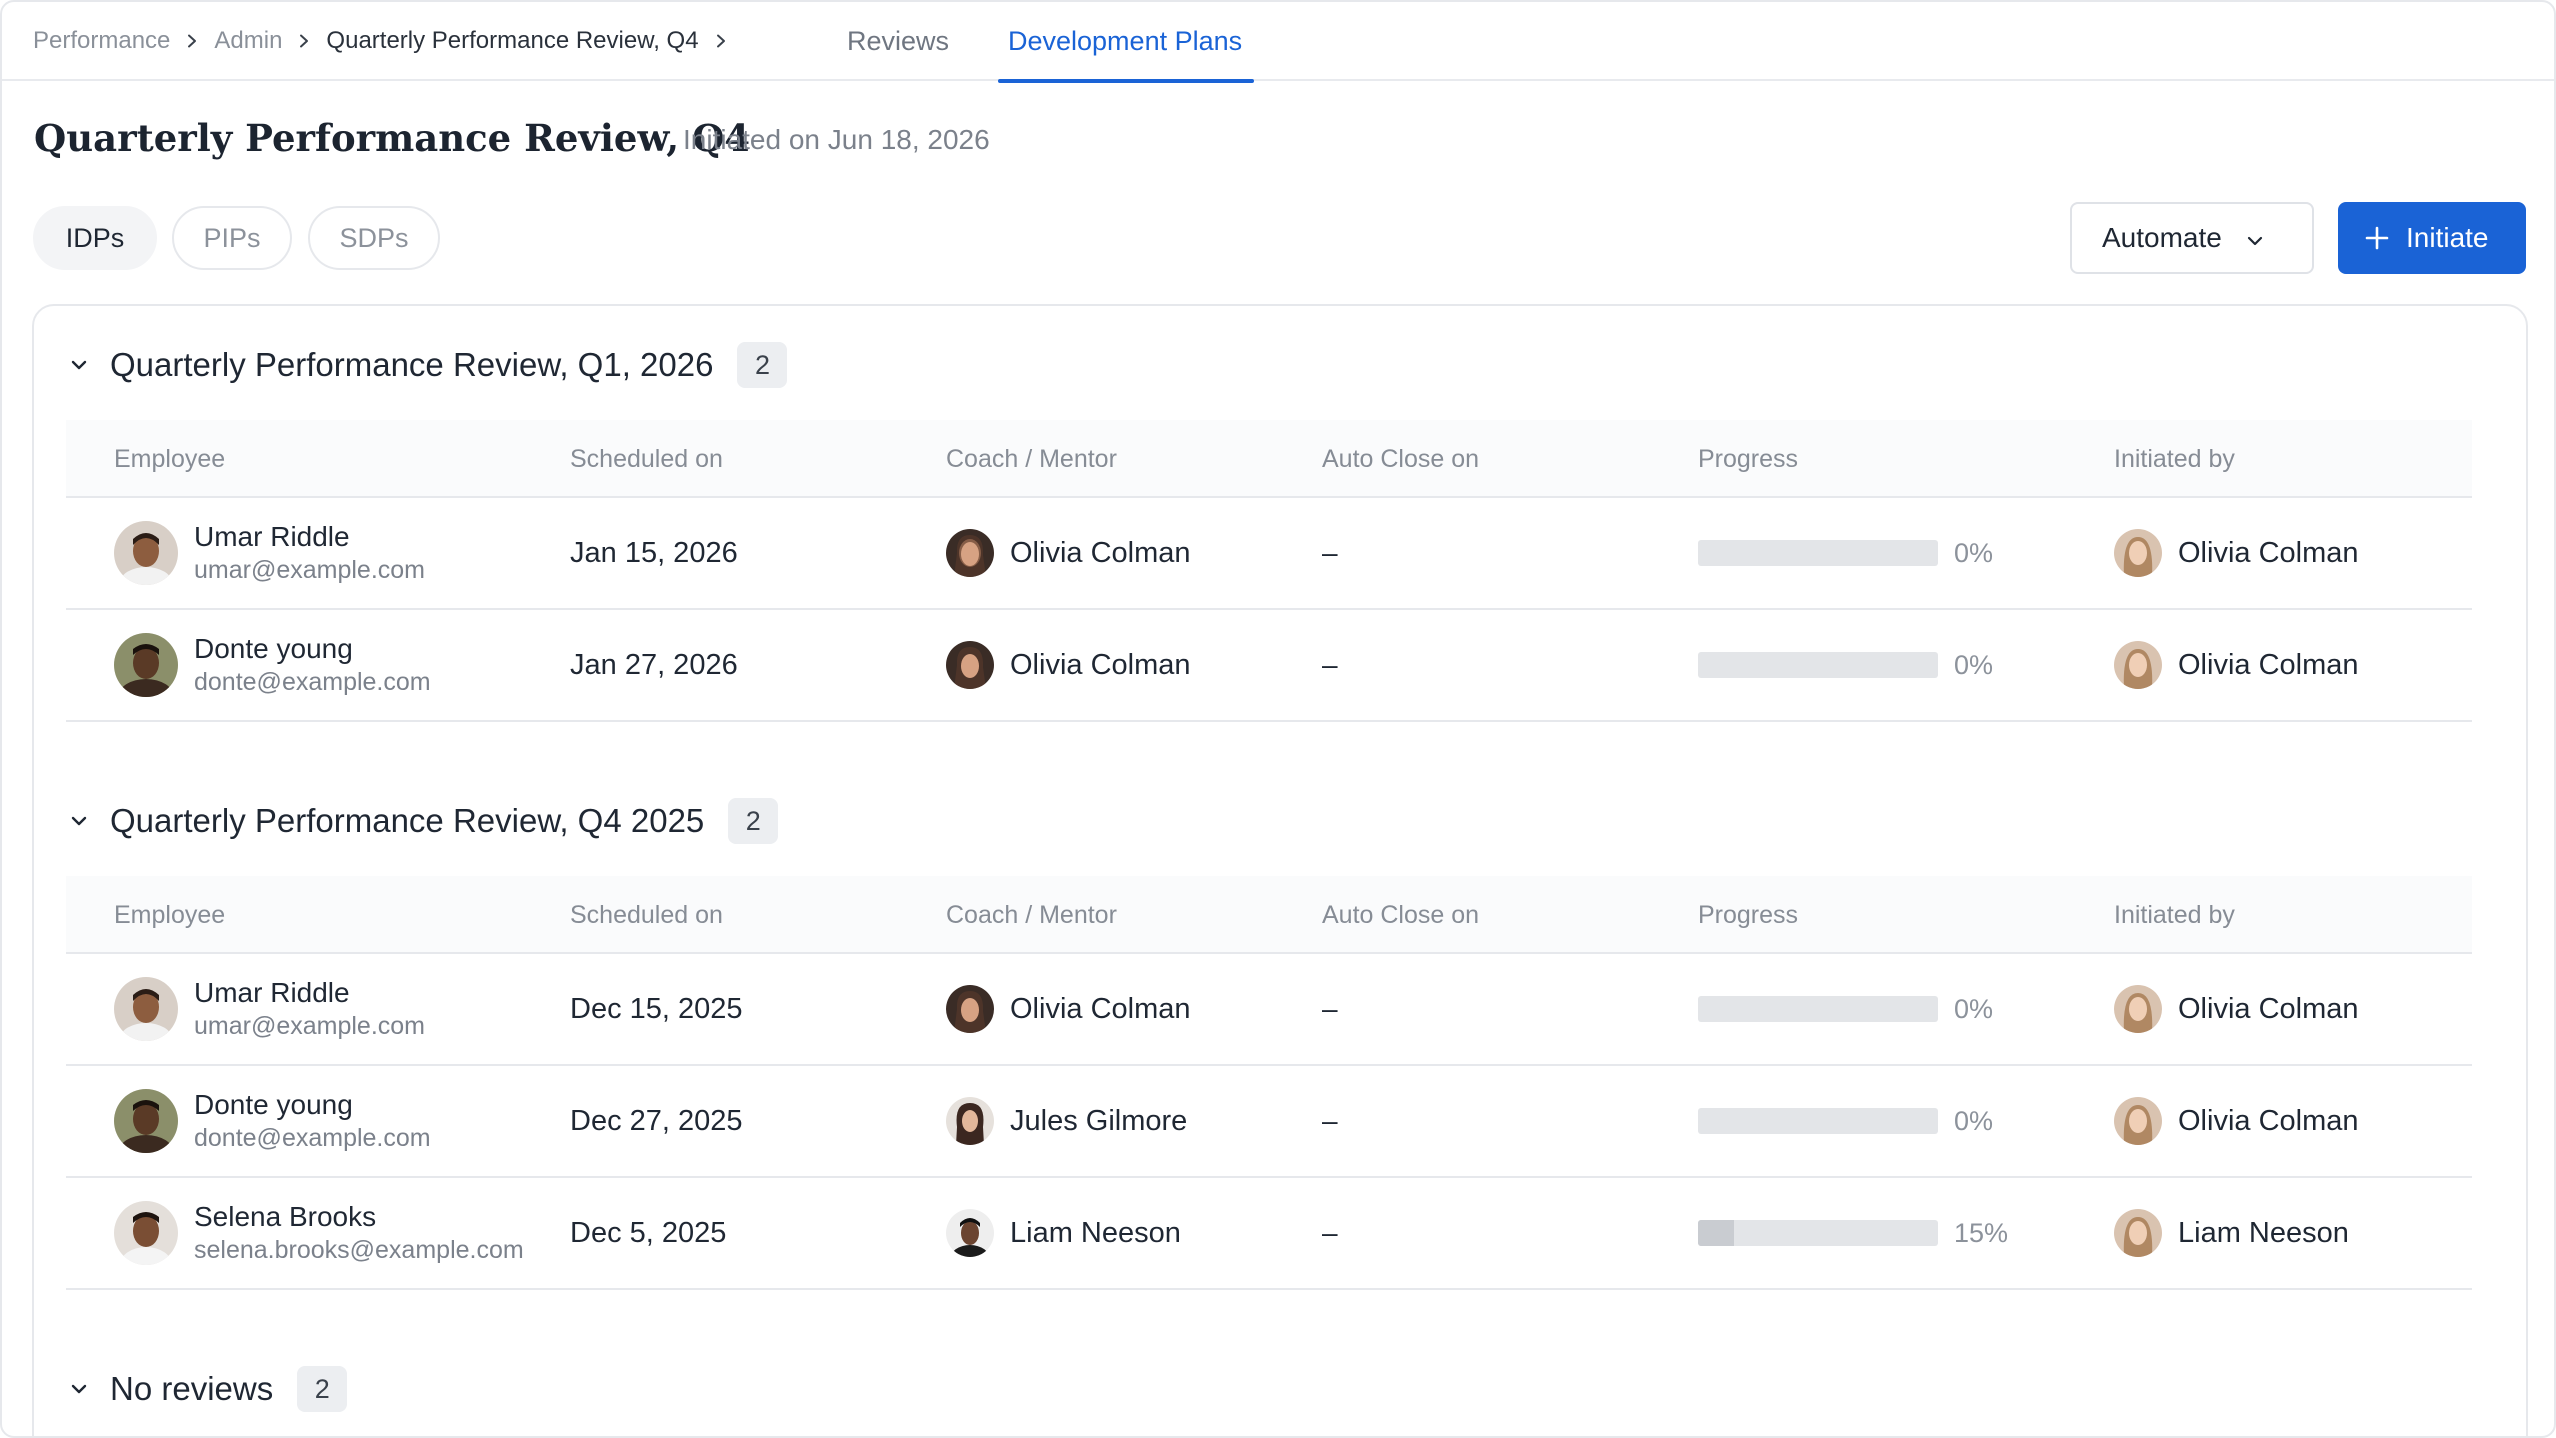 Image resolution: width=2556 pixels, height=1438 pixels. I want to click on automate-button: Automate, so click(2192, 238).